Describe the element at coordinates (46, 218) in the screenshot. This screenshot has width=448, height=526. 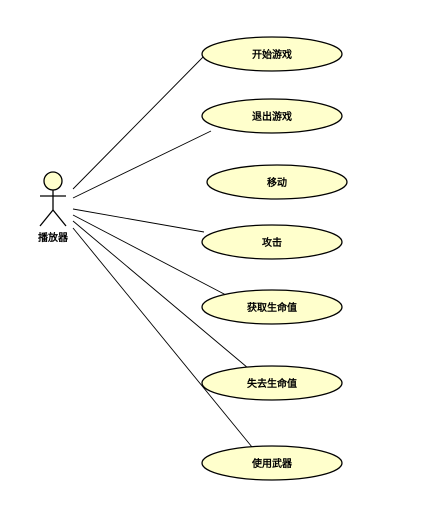
I see `actor-left-leg` at that location.